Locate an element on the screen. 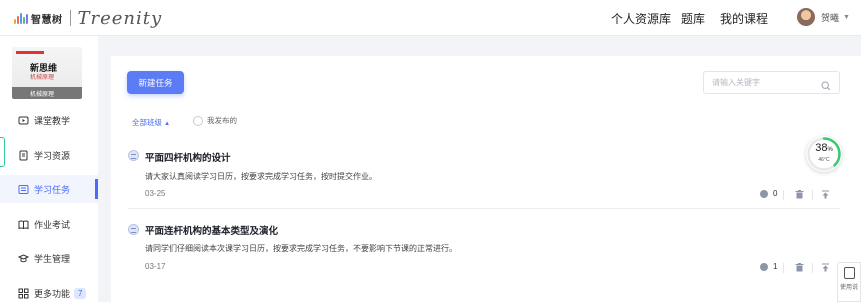 The width and height of the screenshot is (861, 302). new-task-button: 新建任务 is located at coordinates (155, 82).